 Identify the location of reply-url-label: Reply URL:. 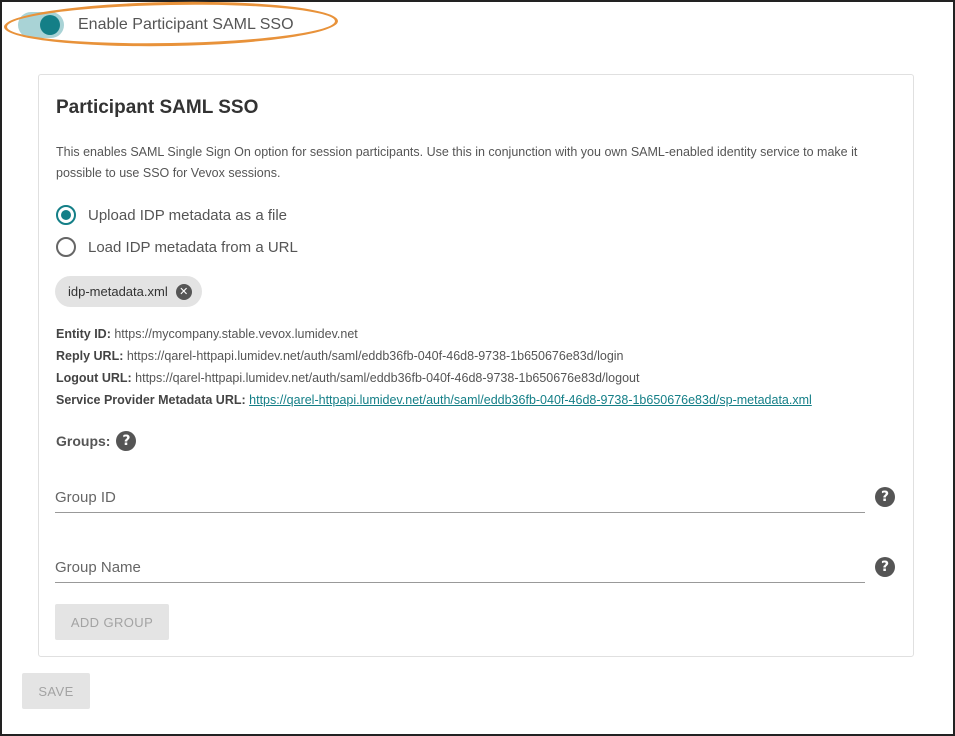
(90, 356).